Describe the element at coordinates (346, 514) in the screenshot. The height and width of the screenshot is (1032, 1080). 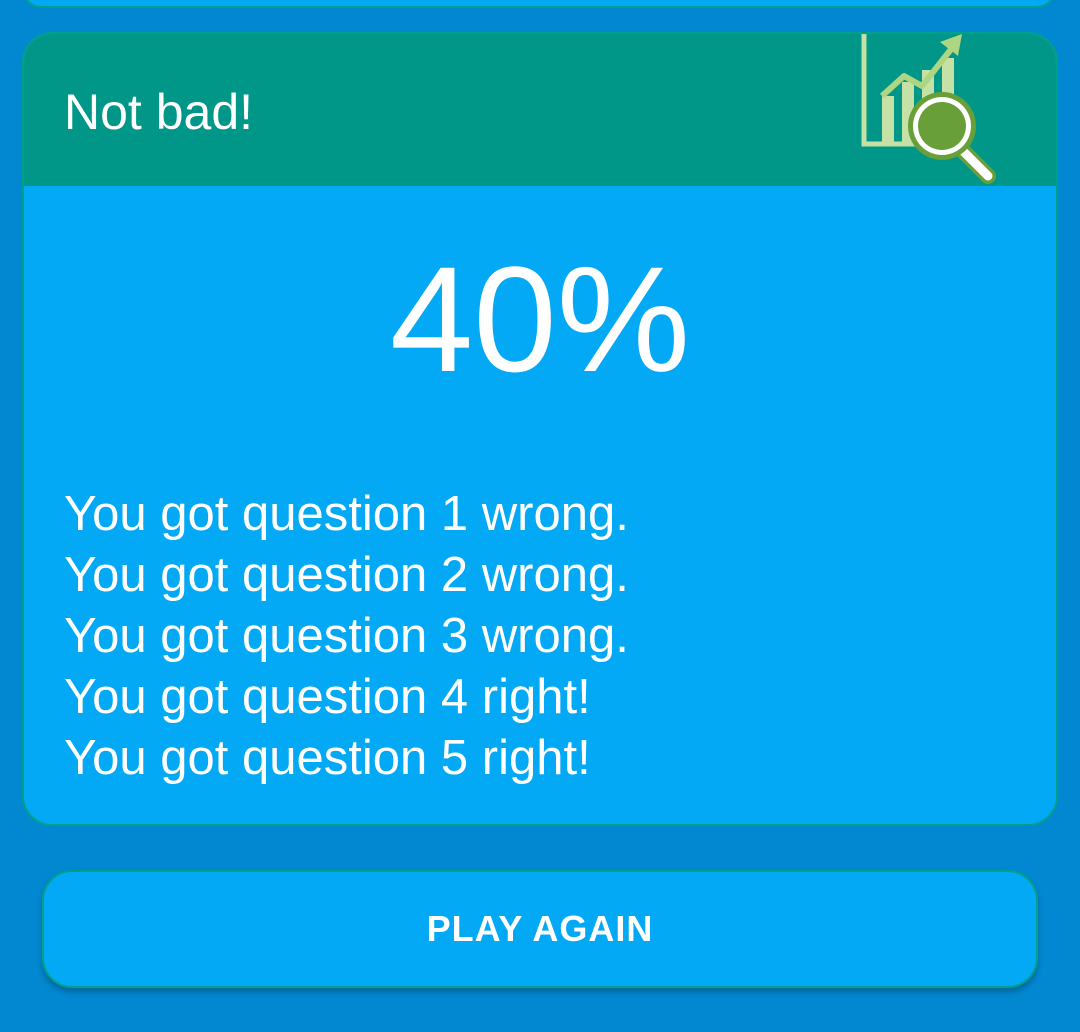
I see `list-item: You got question 1 wrong.` at that location.